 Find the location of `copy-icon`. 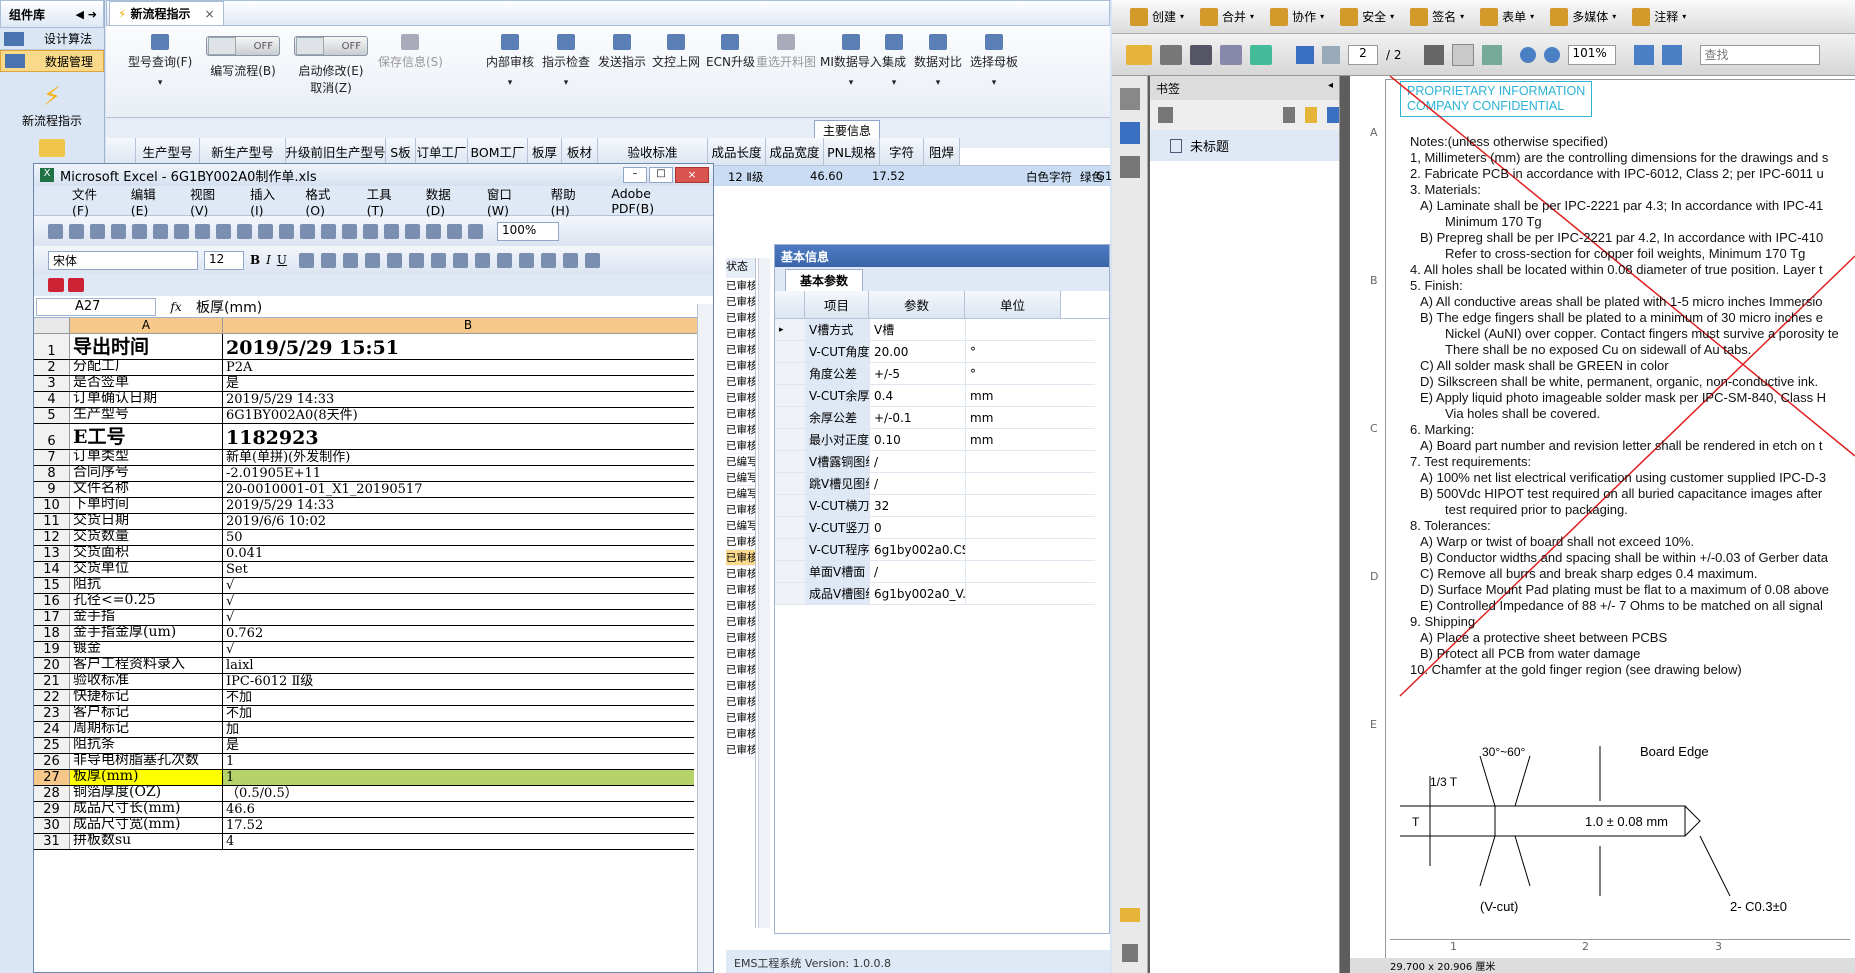

copy-icon is located at coordinates (265, 231).